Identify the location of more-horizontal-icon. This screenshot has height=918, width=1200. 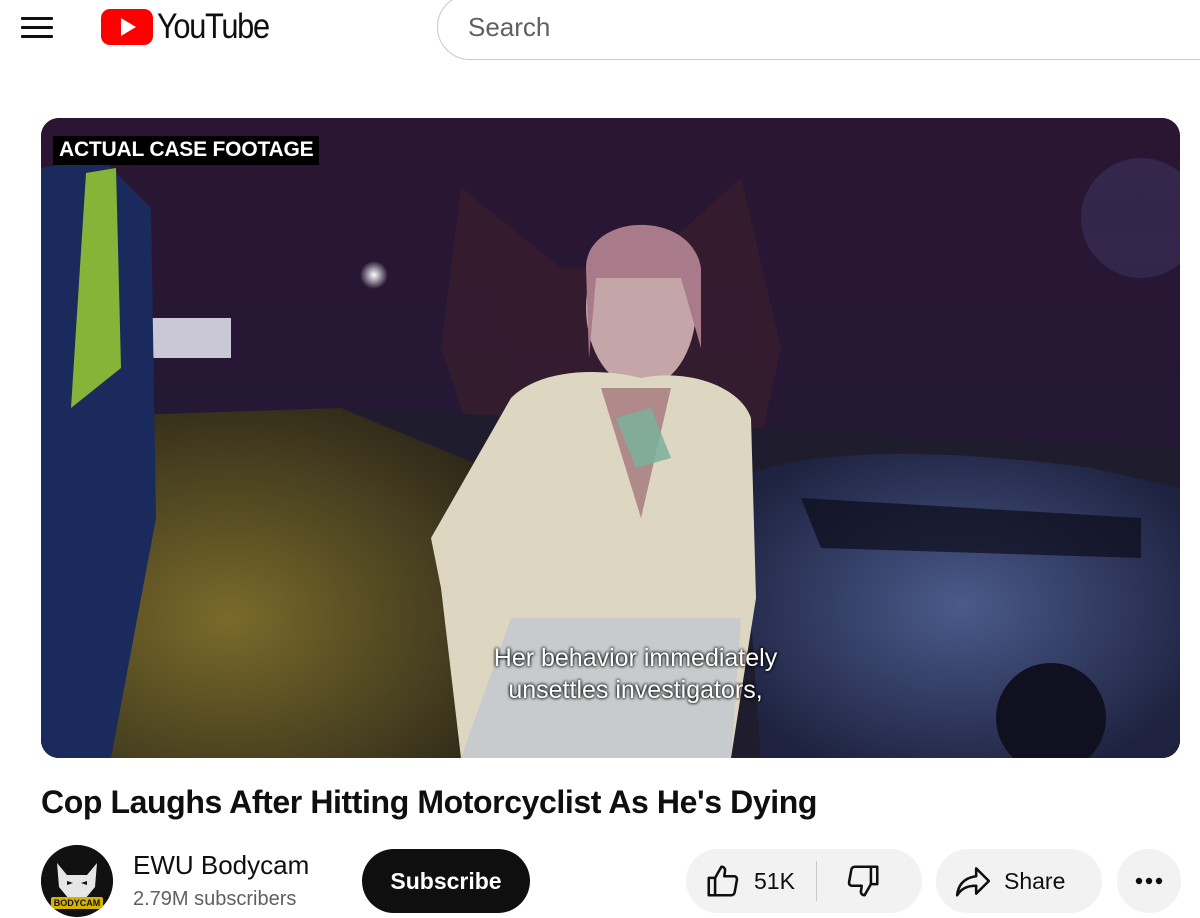
(1149, 881).